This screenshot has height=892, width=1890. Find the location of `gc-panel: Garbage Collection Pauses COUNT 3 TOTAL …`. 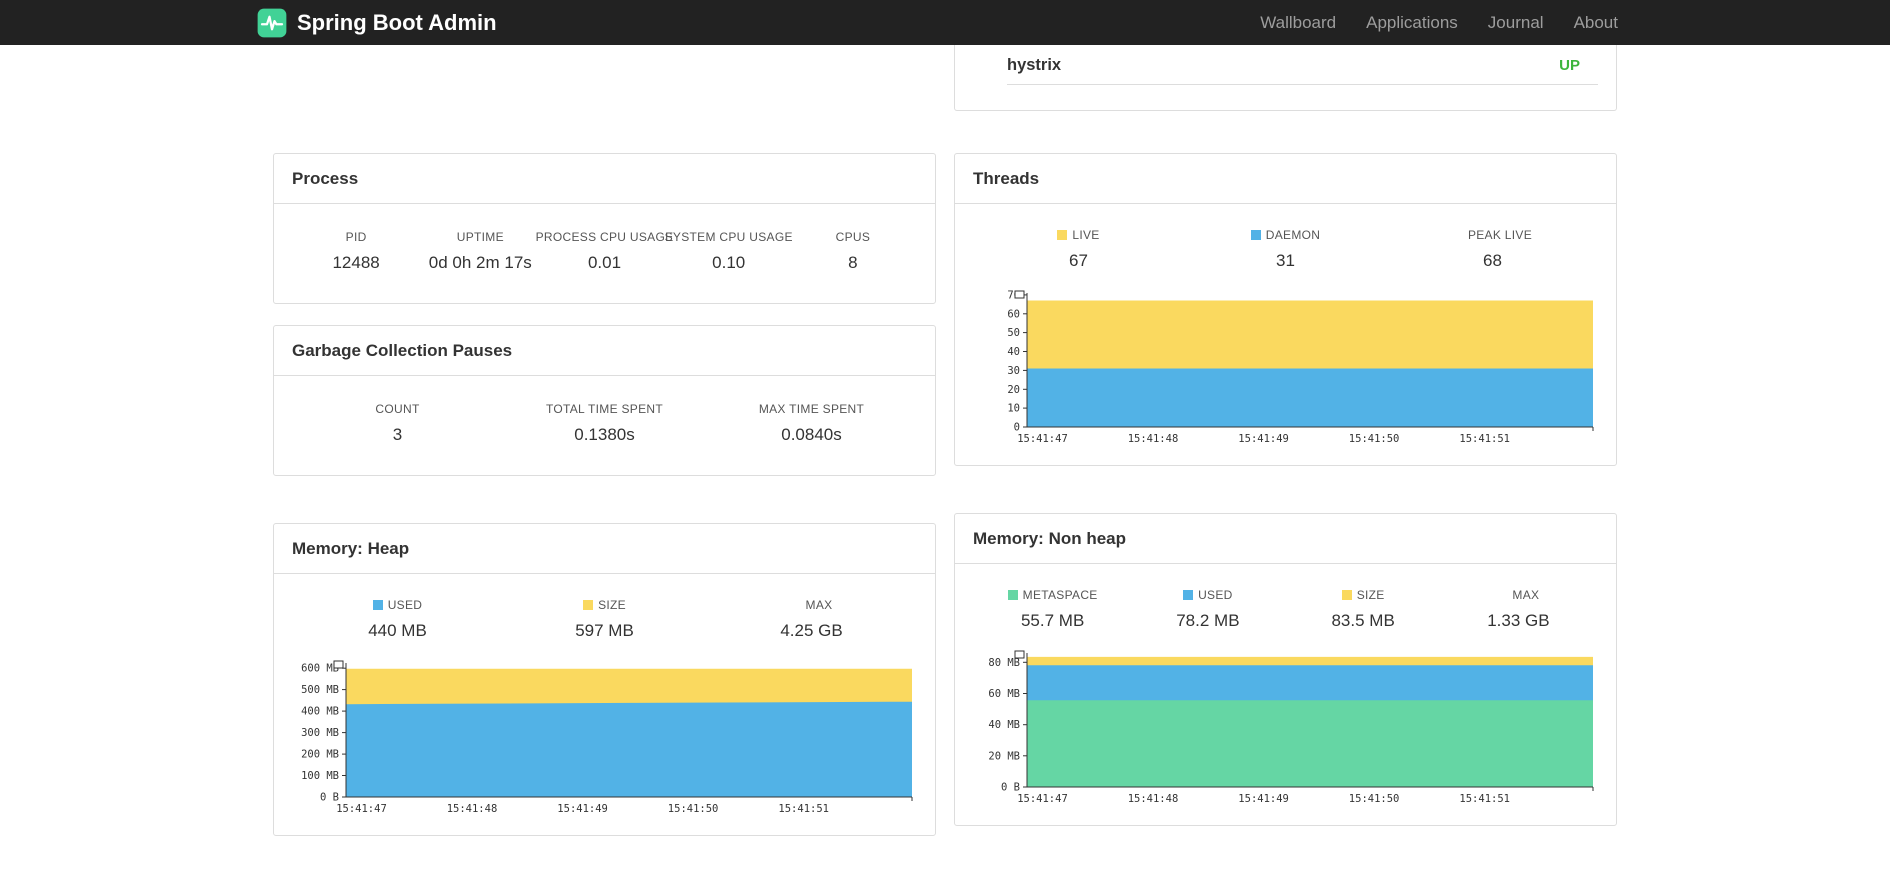

gc-panel: Garbage Collection Pauses COUNT 3 TOTAL … is located at coordinates (604, 400).